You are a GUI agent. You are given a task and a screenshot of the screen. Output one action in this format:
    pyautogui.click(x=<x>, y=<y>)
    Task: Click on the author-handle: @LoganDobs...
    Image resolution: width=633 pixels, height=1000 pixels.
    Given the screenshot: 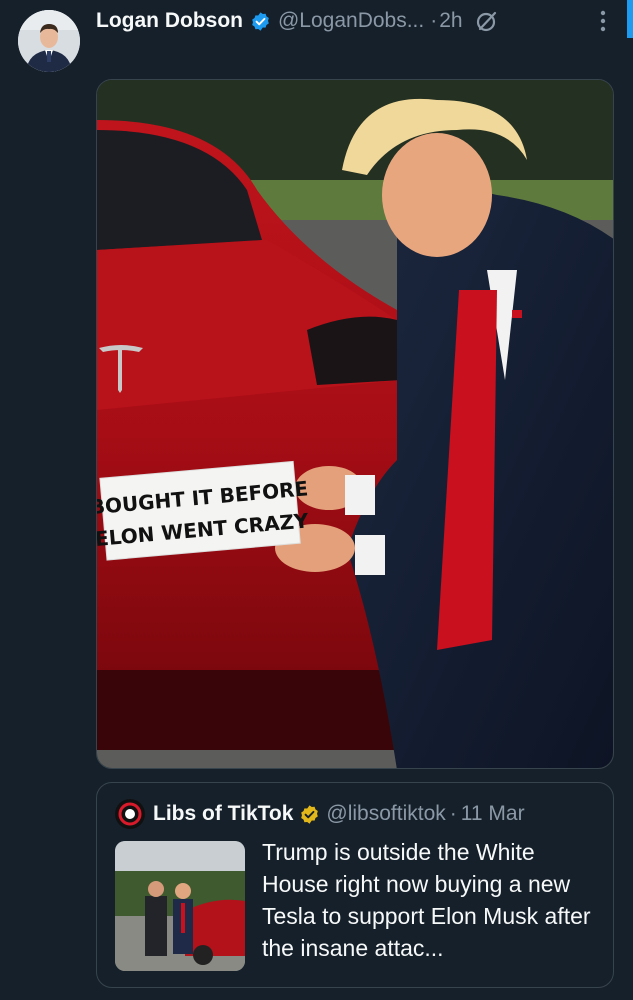 What is the action you would take?
    pyautogui.click(x=351, y=21)
    